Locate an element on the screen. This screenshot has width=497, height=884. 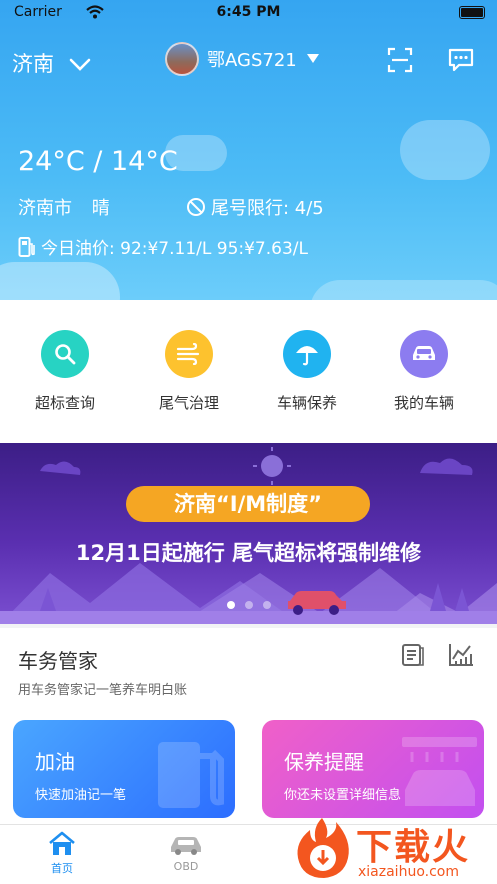
exhaust-icon is located at coordinates (188, 354).